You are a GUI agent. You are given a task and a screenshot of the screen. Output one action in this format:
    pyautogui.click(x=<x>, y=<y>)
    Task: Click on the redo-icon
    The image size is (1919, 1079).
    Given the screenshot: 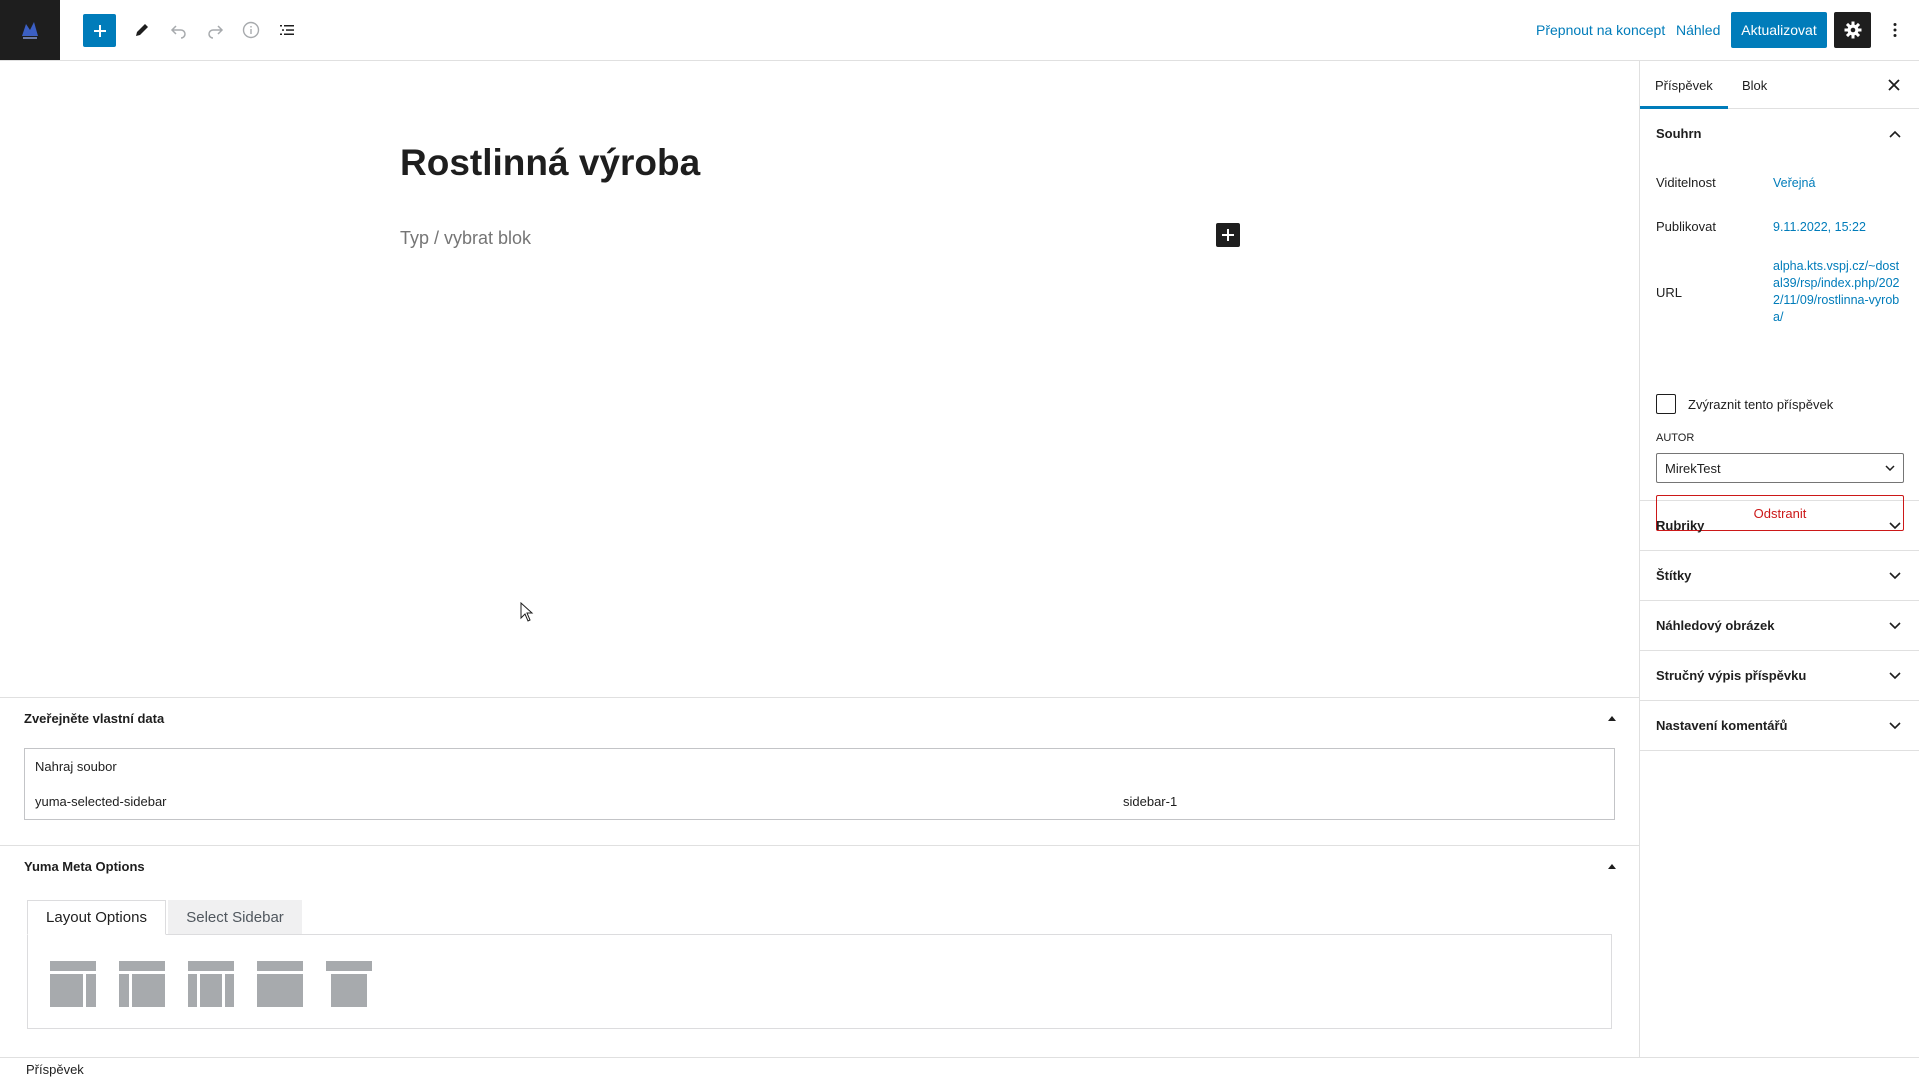 What is the action you would take?
    pyautogui.click(x=216, y=32)
    